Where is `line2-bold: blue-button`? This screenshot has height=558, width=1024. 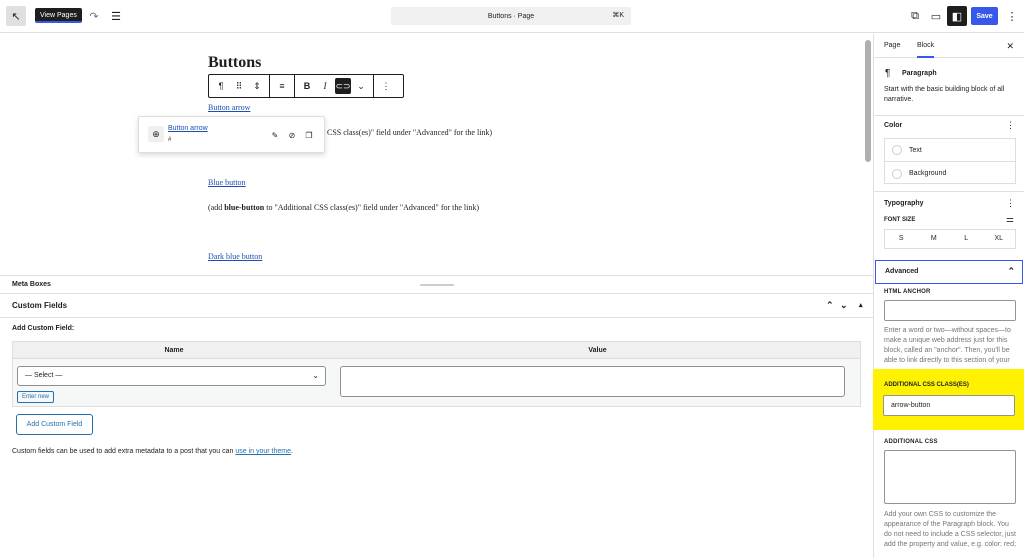 line2-bold: blue-button is located at coordinates (244, 207).